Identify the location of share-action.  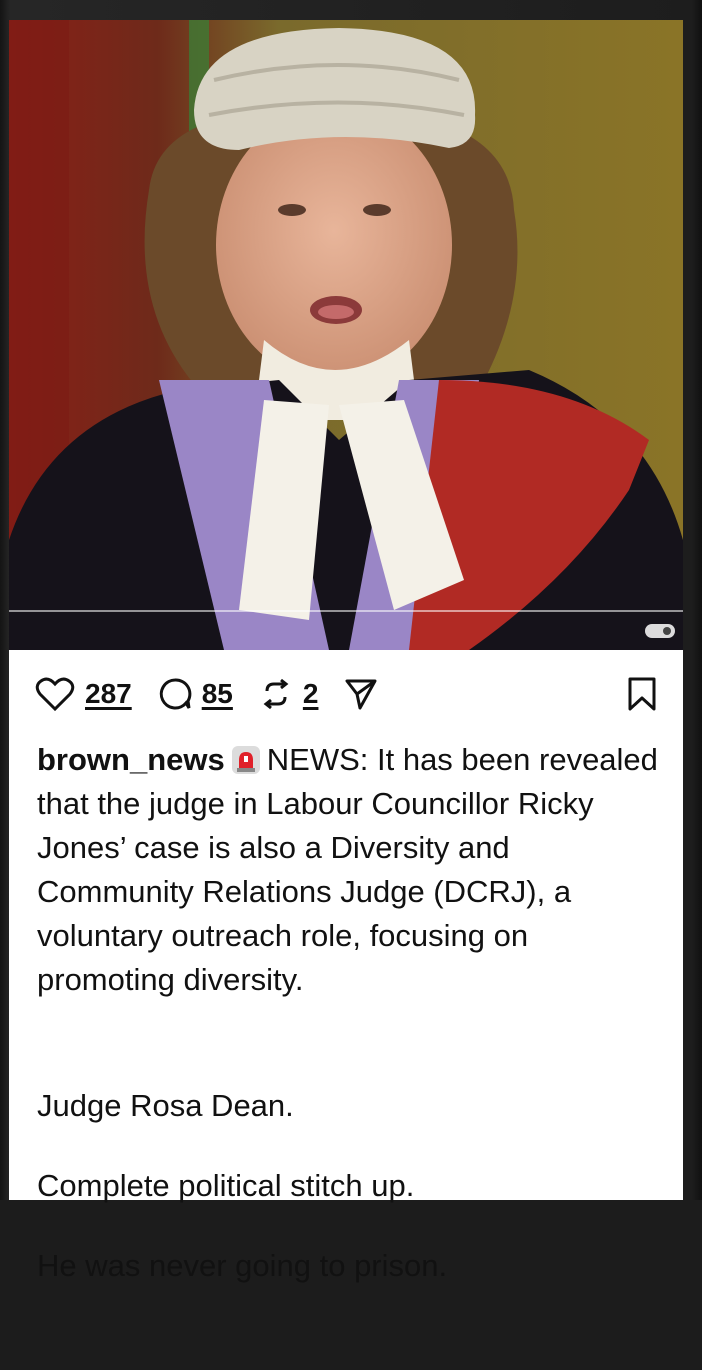
(361, 694).